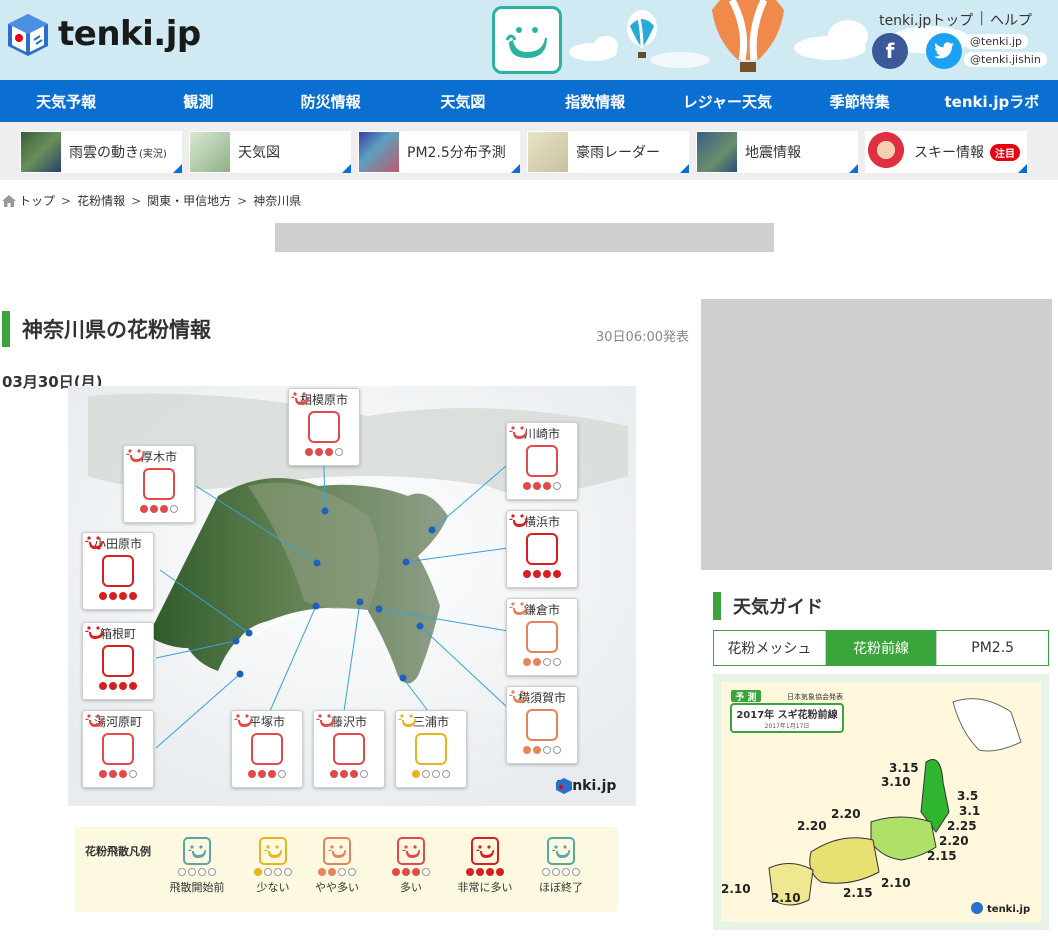  I want to click on city-card-yokohama: 横浜市, so click(542, 549).